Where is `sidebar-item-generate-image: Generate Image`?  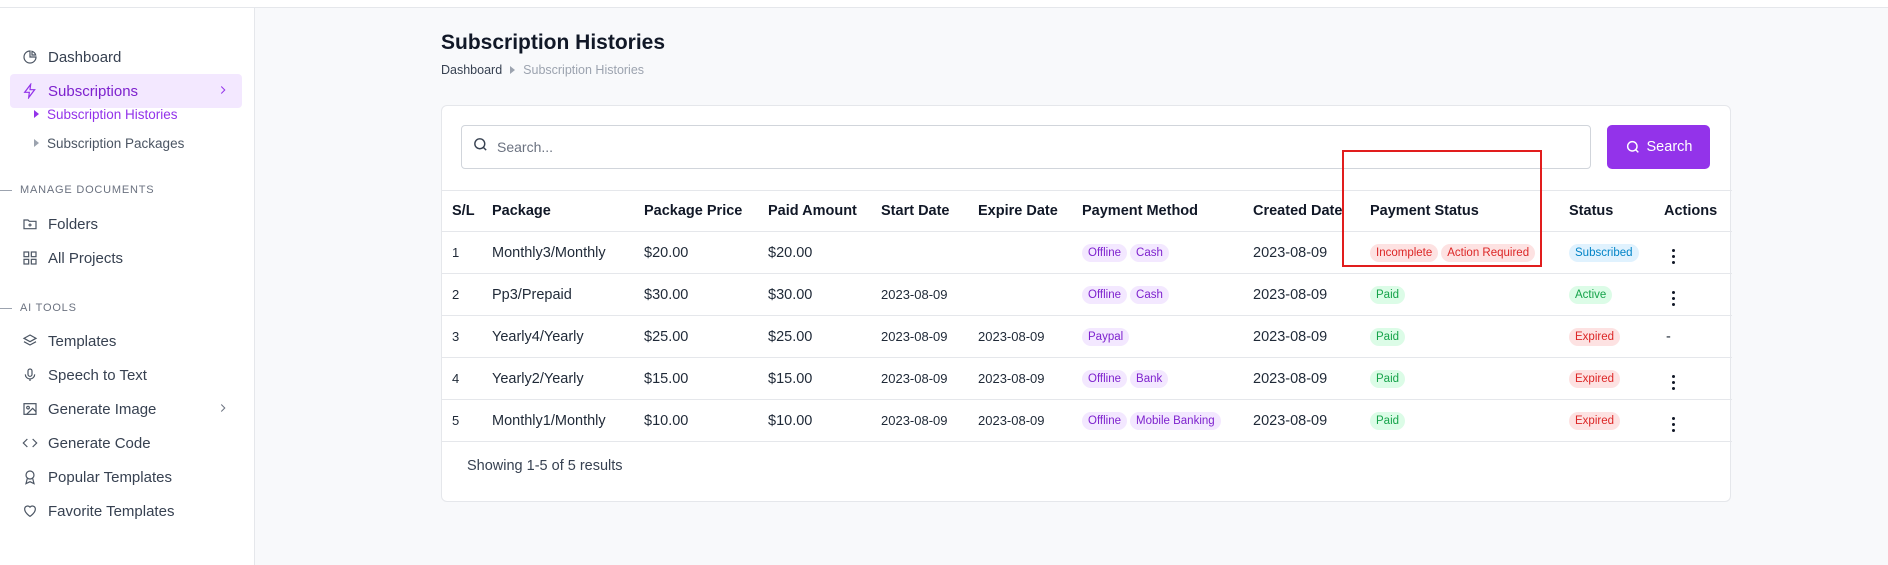 sidebar-item-generate-image: Generate Image is located at coordinates (126, 409).